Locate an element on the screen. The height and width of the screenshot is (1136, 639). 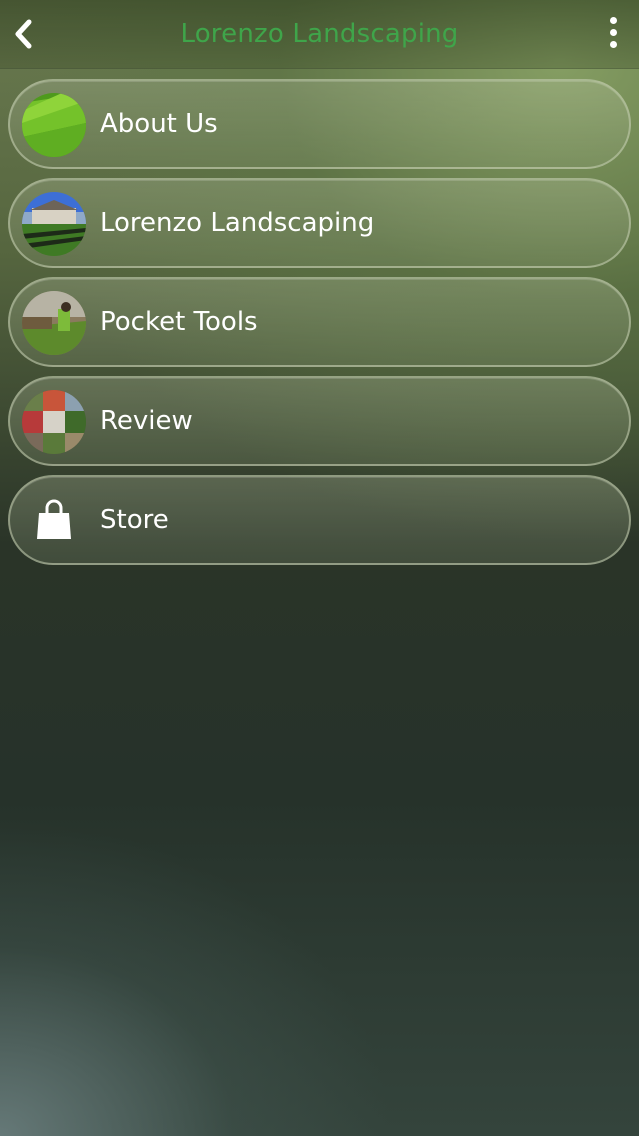
estate-photo-thumbnail is located at coordinates (54, 224).